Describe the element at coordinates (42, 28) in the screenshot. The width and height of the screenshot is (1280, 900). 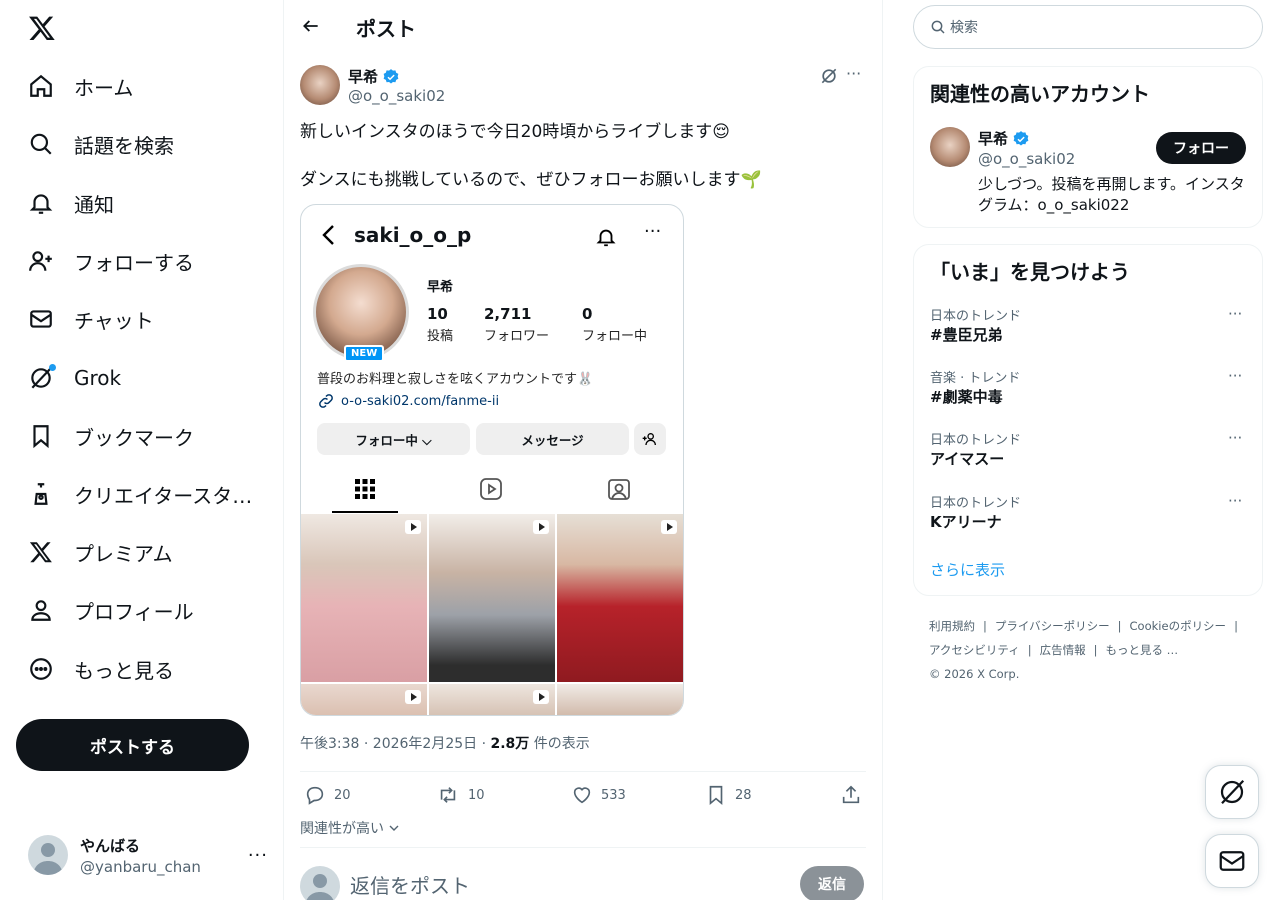
I see `x-logo-icon` at that location.